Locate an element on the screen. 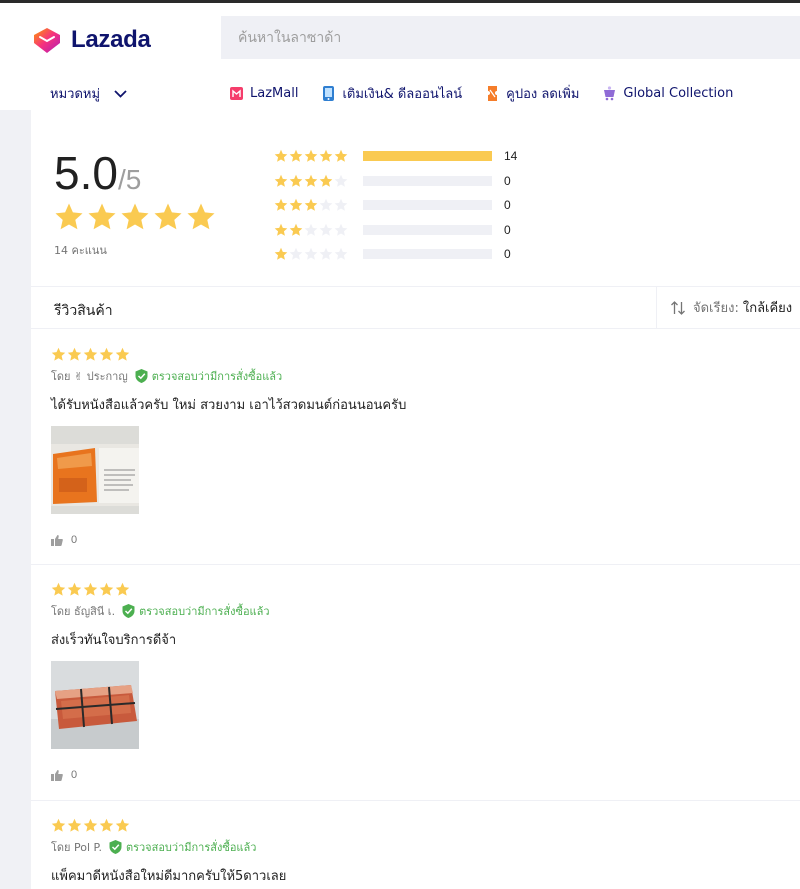 Image resolution: width=800 pixels, height=889 pixels. lazada-logo: Lazada is located at coordinates (91, 40).